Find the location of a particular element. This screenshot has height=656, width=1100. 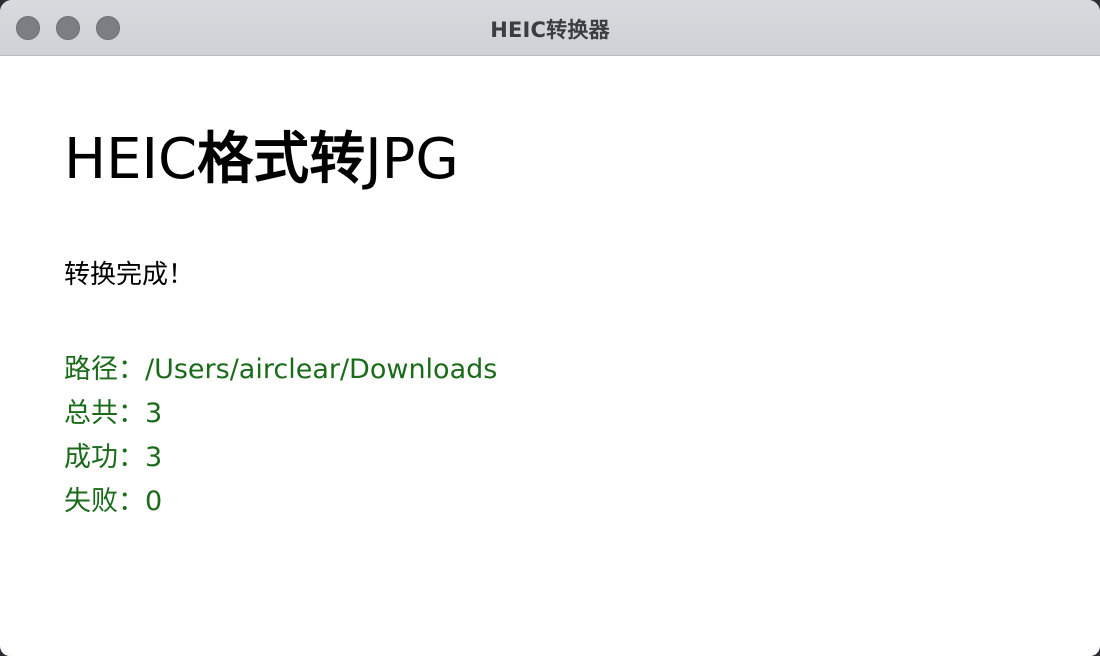

page-title-cjk: 格式转 is located at coordinates (281, 159).